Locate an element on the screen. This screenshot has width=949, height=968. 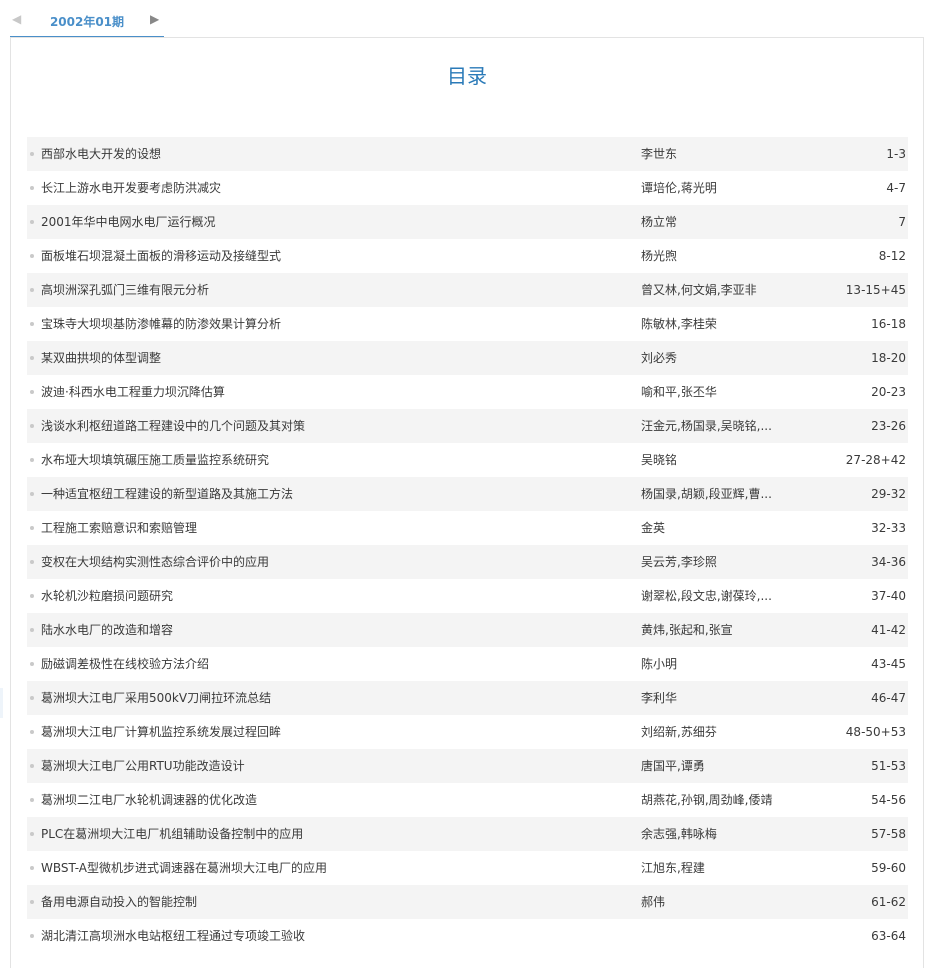
article-title-link: 宝珠寺大坝坝基防渗帷幕的防渗效果计算分析 is located at coordinates (321, 324).